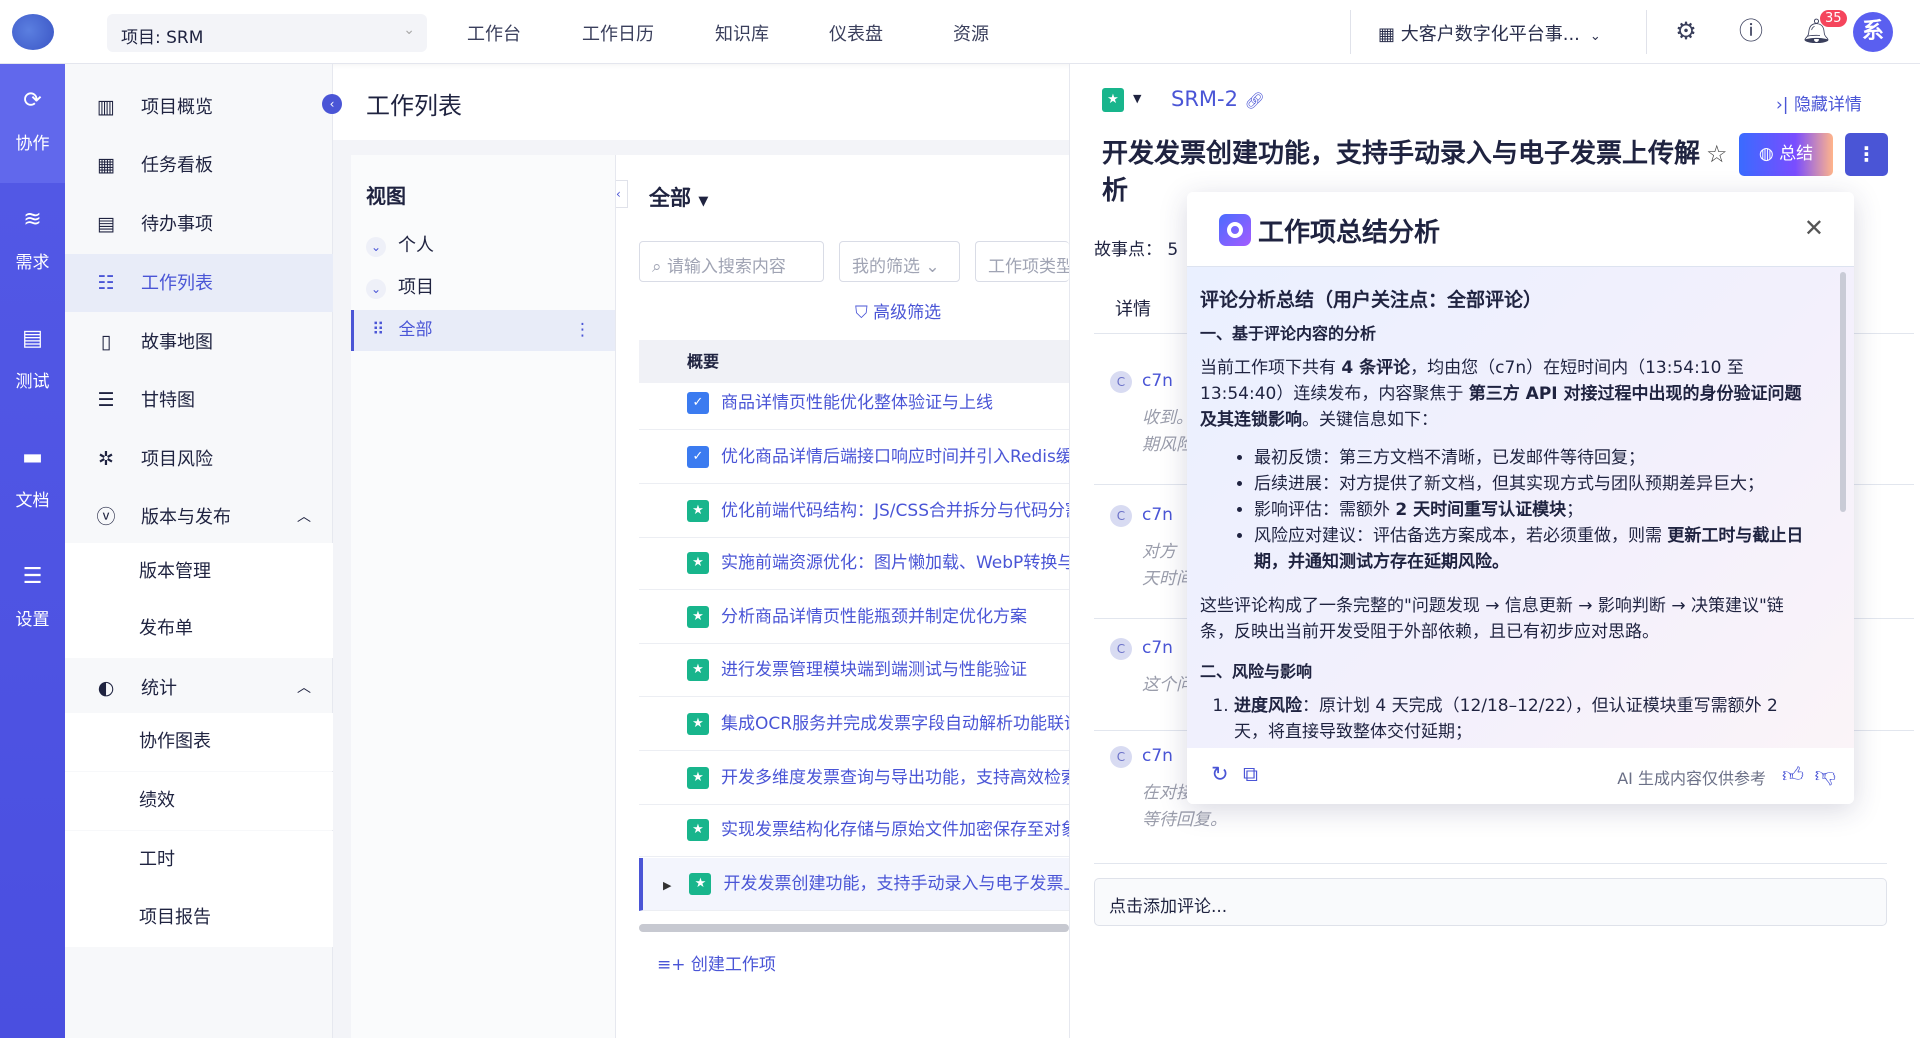 The height and width of the screenshot is (1038, 1920). What do you see at coordinates (267, 33) in the screenshot?
I see `project-selector: 项目: SRM ⌄` at bounding box center [267, 33].